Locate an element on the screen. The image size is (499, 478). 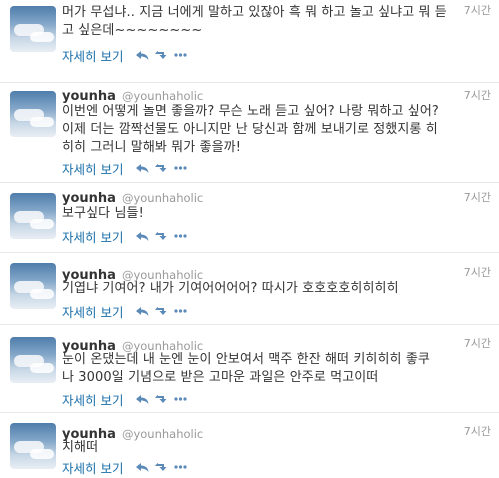
tweet-text: 보구싶다 님들! is located at coordinates (103, 213).